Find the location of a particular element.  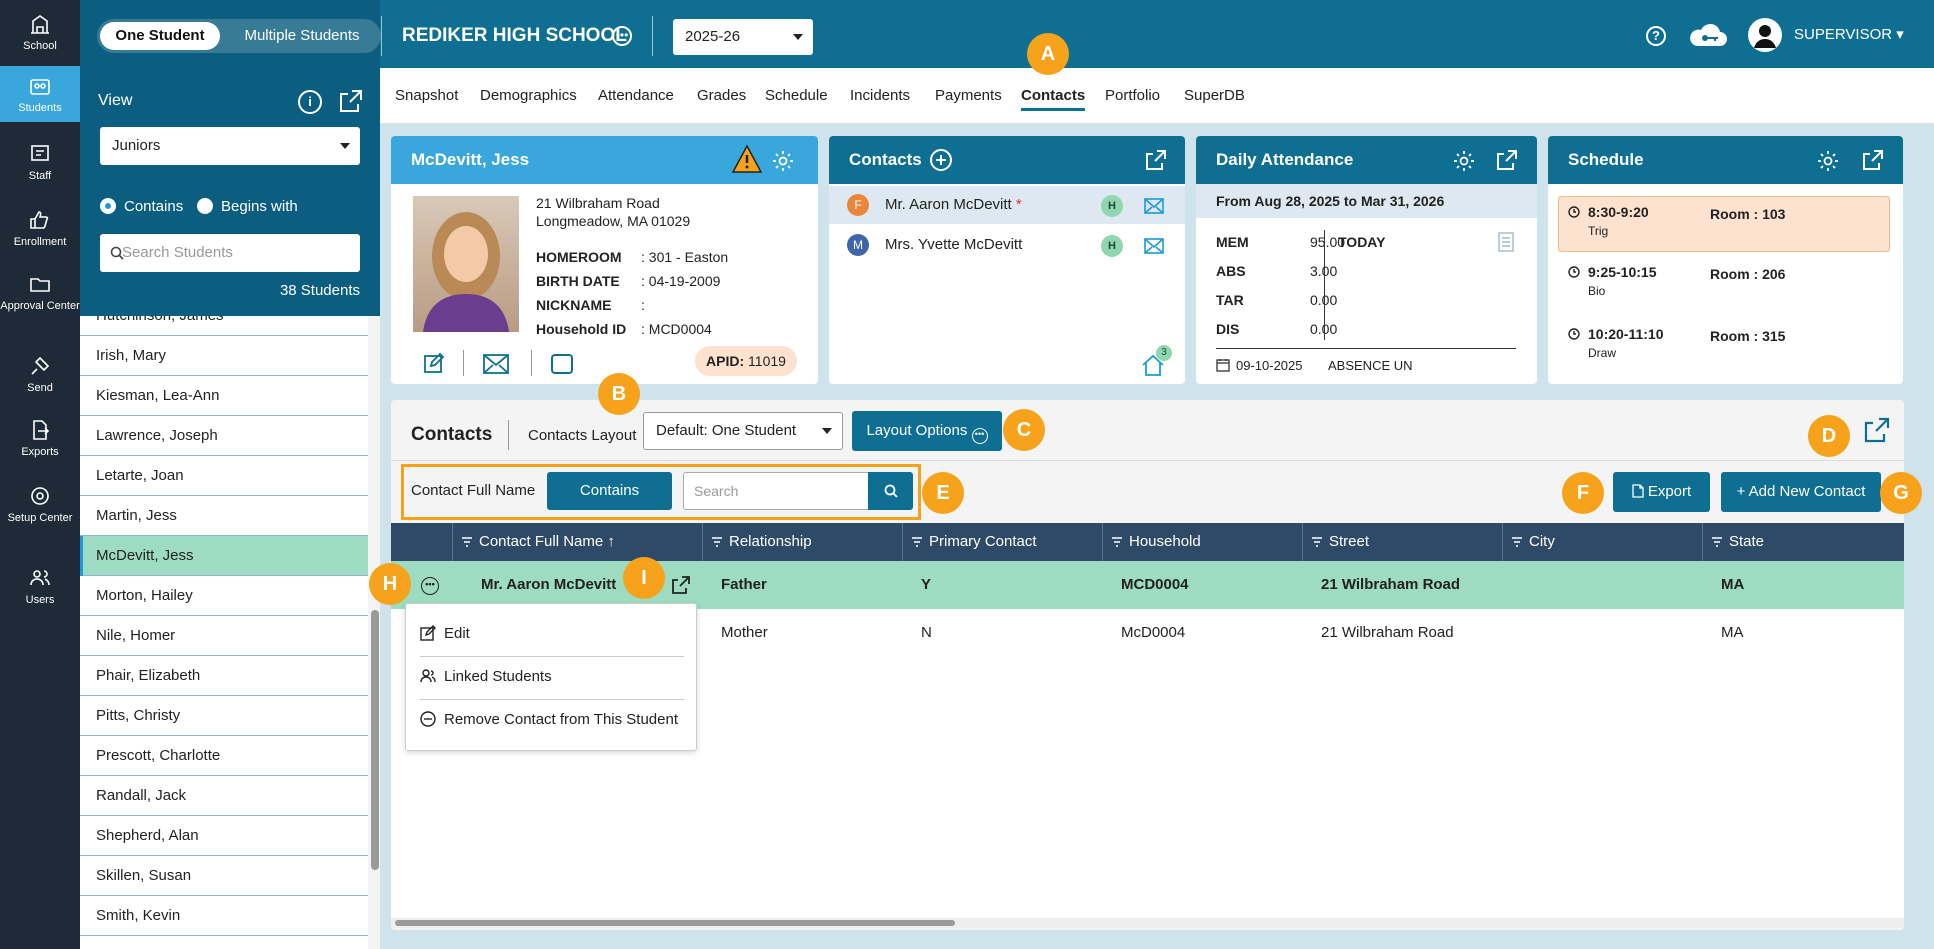

menu-item-edit: Edit is located at coordinates (445, 634).